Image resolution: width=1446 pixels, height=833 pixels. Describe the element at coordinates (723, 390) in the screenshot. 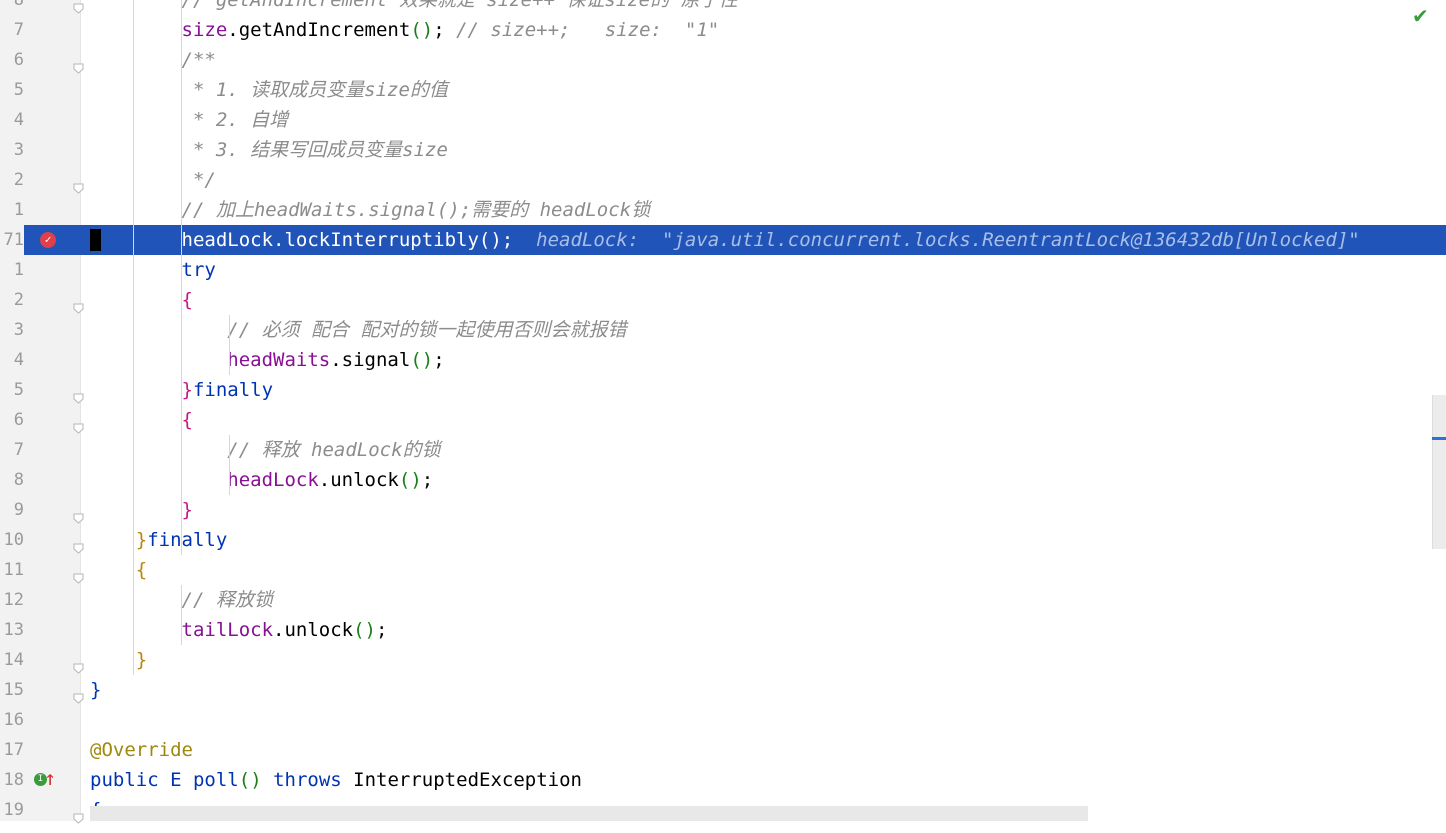

I see `code-line: 5 }finally` at that location.